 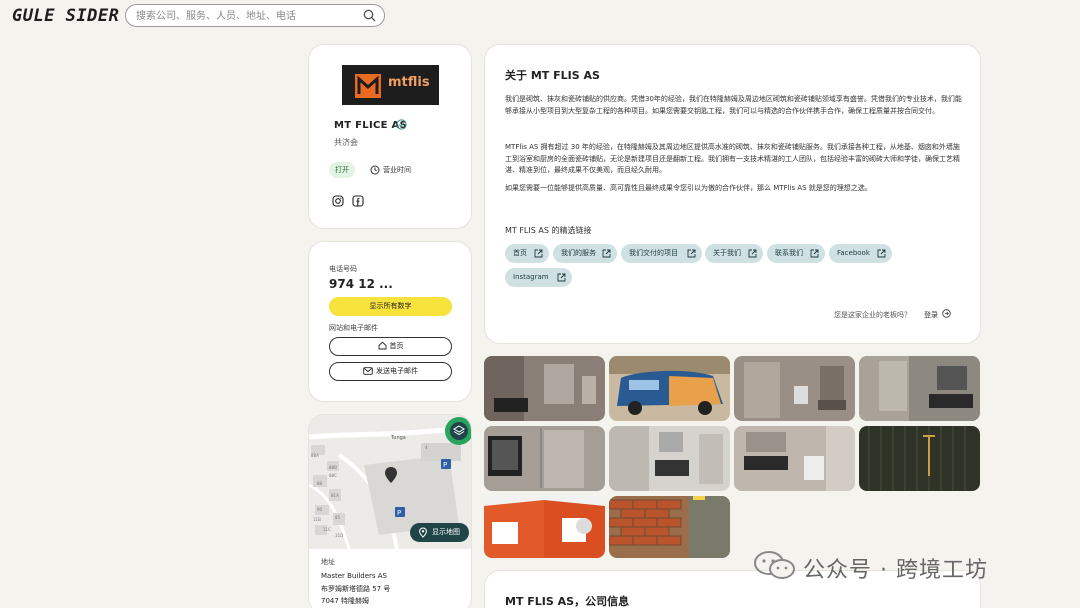 I want to click on address-label: 地址, so click(x=328, y=562).